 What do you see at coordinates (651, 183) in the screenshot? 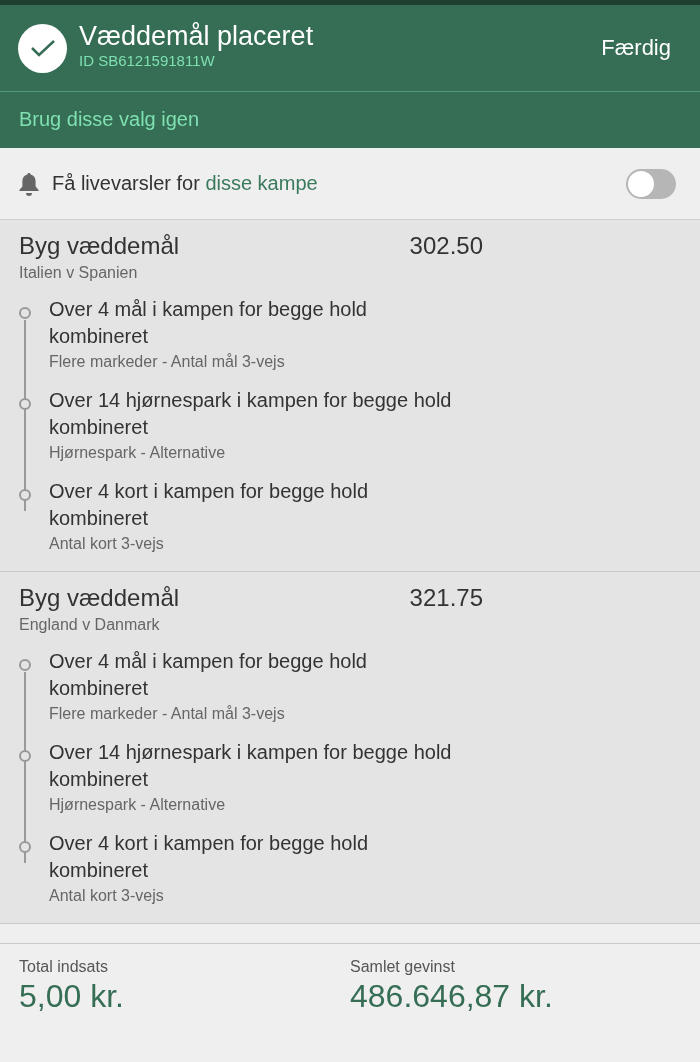
I see `alerts-toggle` at bounding box center [651, 183].